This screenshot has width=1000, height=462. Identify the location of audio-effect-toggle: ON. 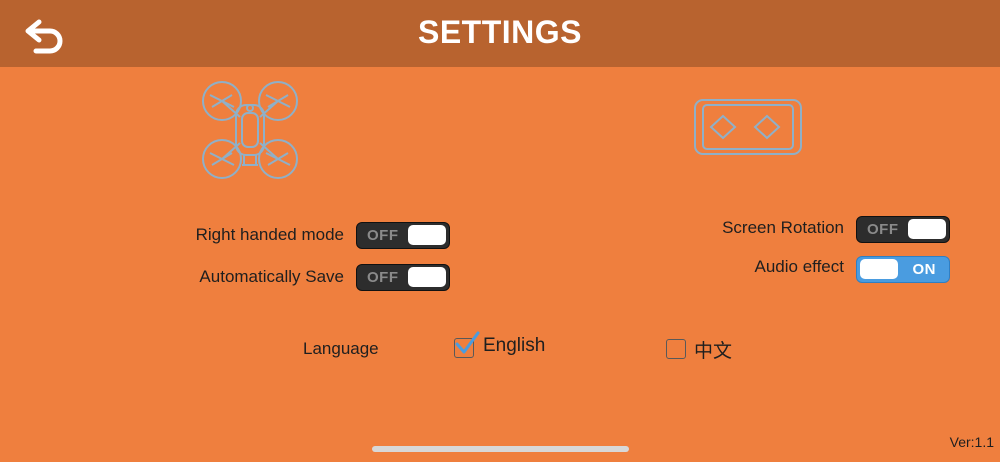
(903, 269).